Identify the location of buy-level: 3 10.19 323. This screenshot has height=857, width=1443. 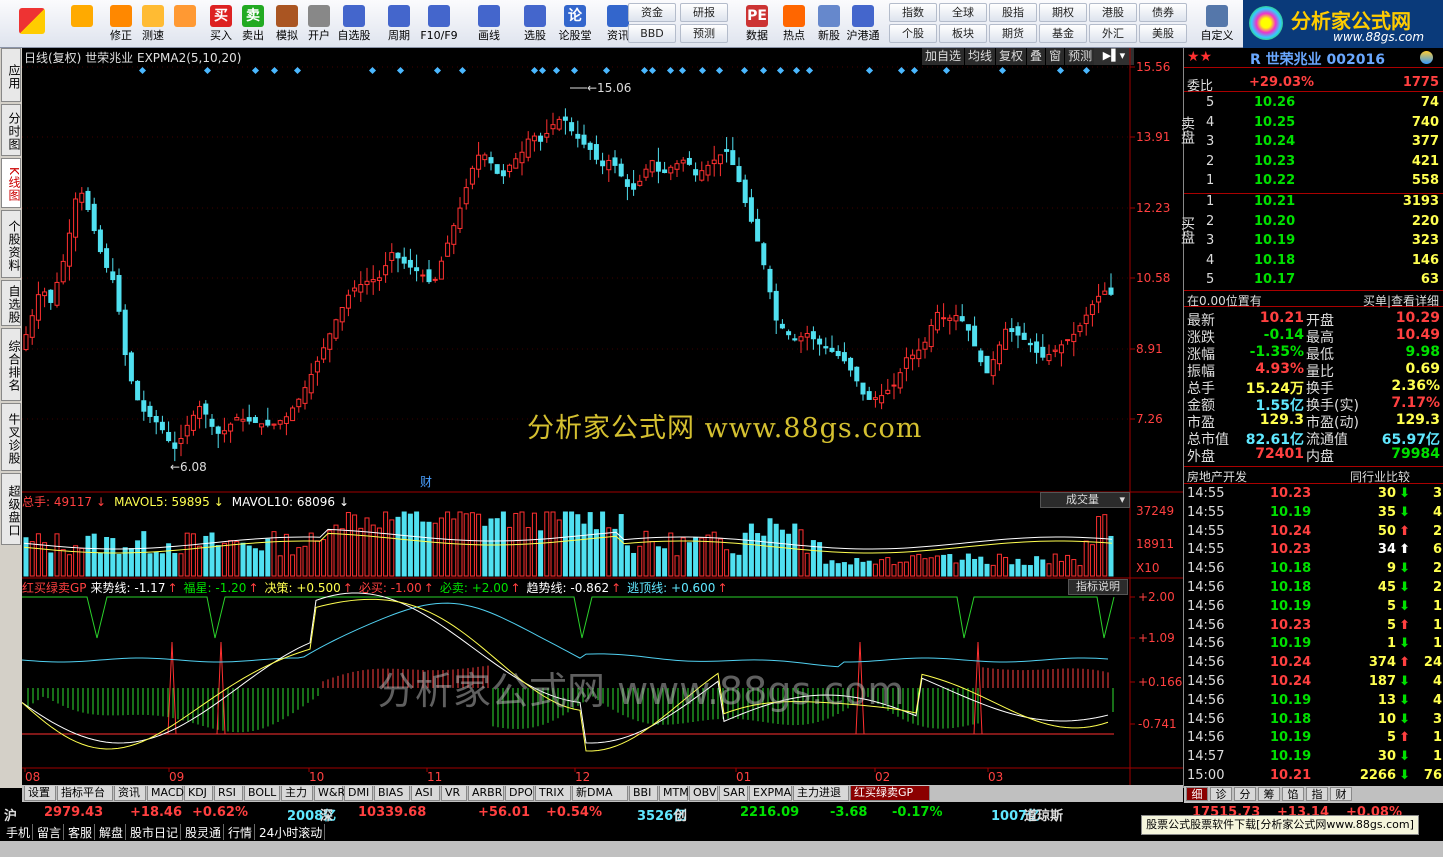
(1313, 241).